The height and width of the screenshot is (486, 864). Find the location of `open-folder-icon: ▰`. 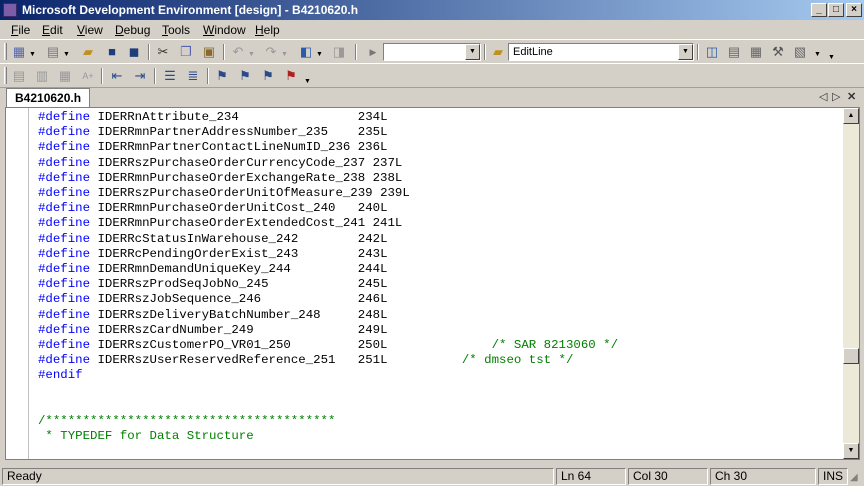

open-folder-icon: ▰ is located at coordinates (88, 52).